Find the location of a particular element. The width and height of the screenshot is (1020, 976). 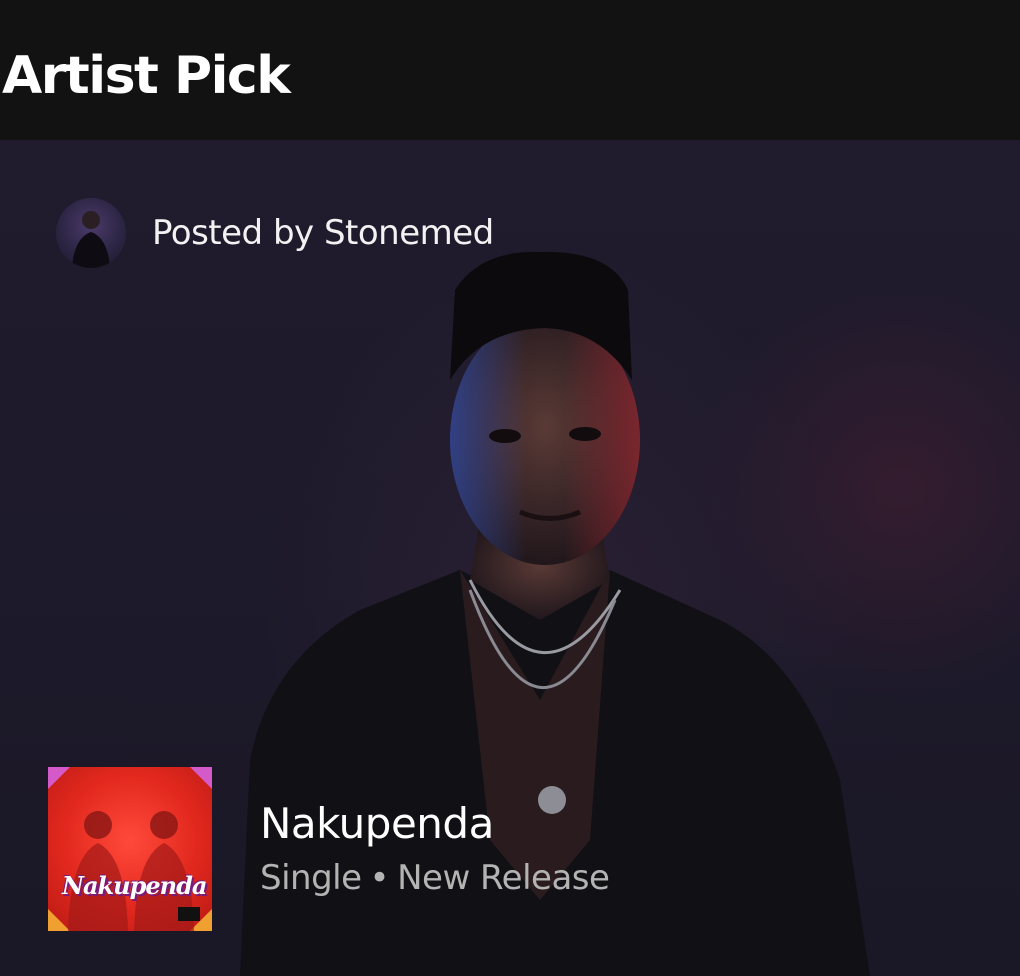

artist-avatar is located at coordinates (91, 233).